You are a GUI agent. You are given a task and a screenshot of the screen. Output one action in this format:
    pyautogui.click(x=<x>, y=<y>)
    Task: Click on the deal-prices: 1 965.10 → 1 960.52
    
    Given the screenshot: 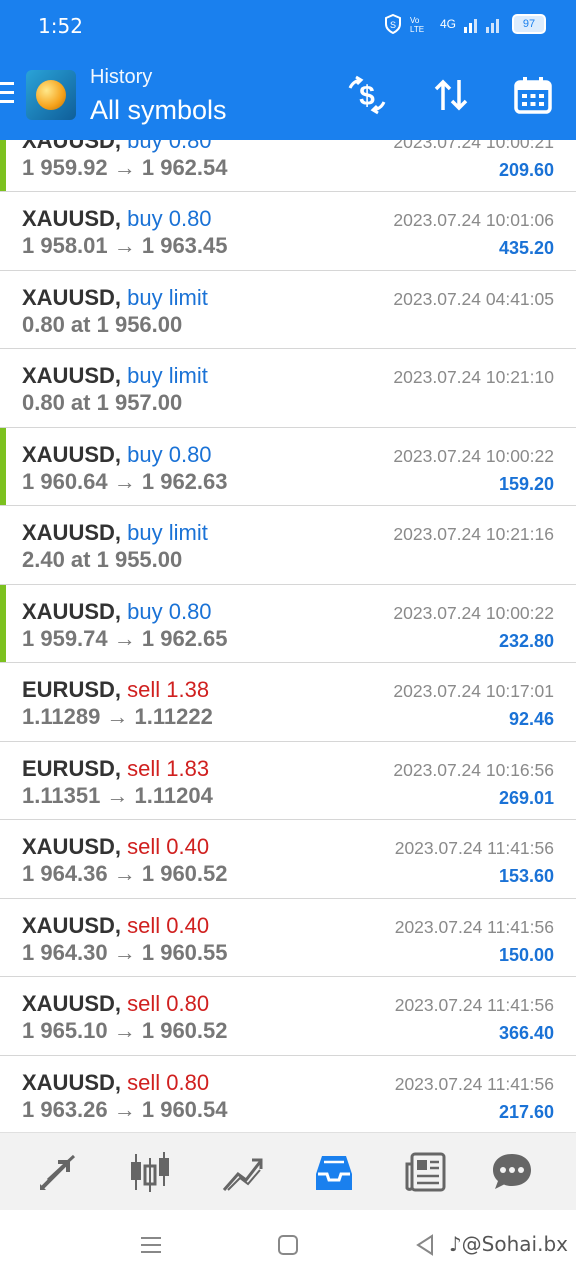 What is the action you would take?
    pyautogui.click(x=125, y=1030)
    